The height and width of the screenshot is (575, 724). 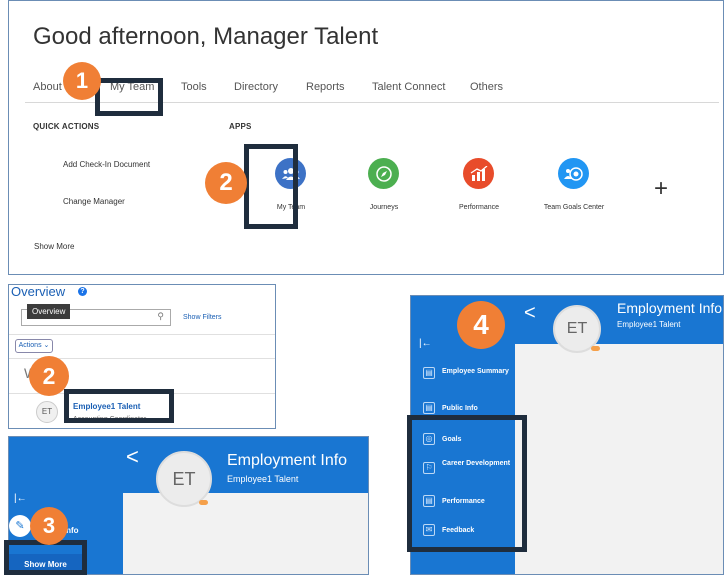 What do you see at coordinates (49, 526) in the screenshot?
I see `callout-badge: 3` at bounding box center [49, 526].